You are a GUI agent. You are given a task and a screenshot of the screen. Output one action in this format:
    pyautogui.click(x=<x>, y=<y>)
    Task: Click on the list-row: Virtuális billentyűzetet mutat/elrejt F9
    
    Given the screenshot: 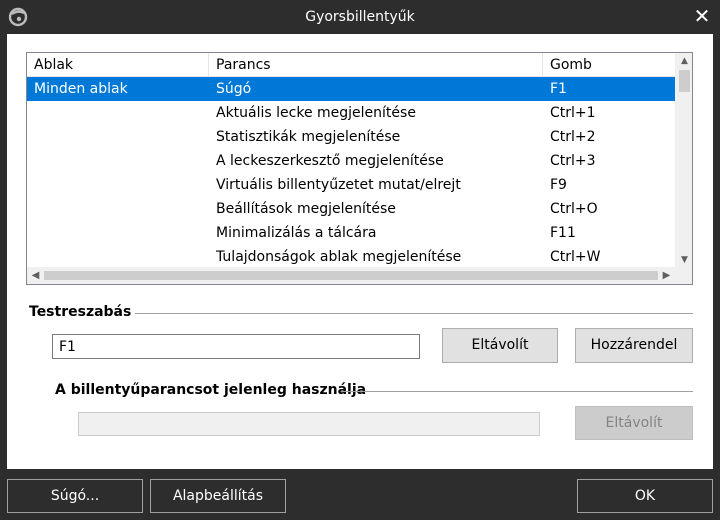 What is the action you would take?
    pyautogui.click(x=351, y=185)
    